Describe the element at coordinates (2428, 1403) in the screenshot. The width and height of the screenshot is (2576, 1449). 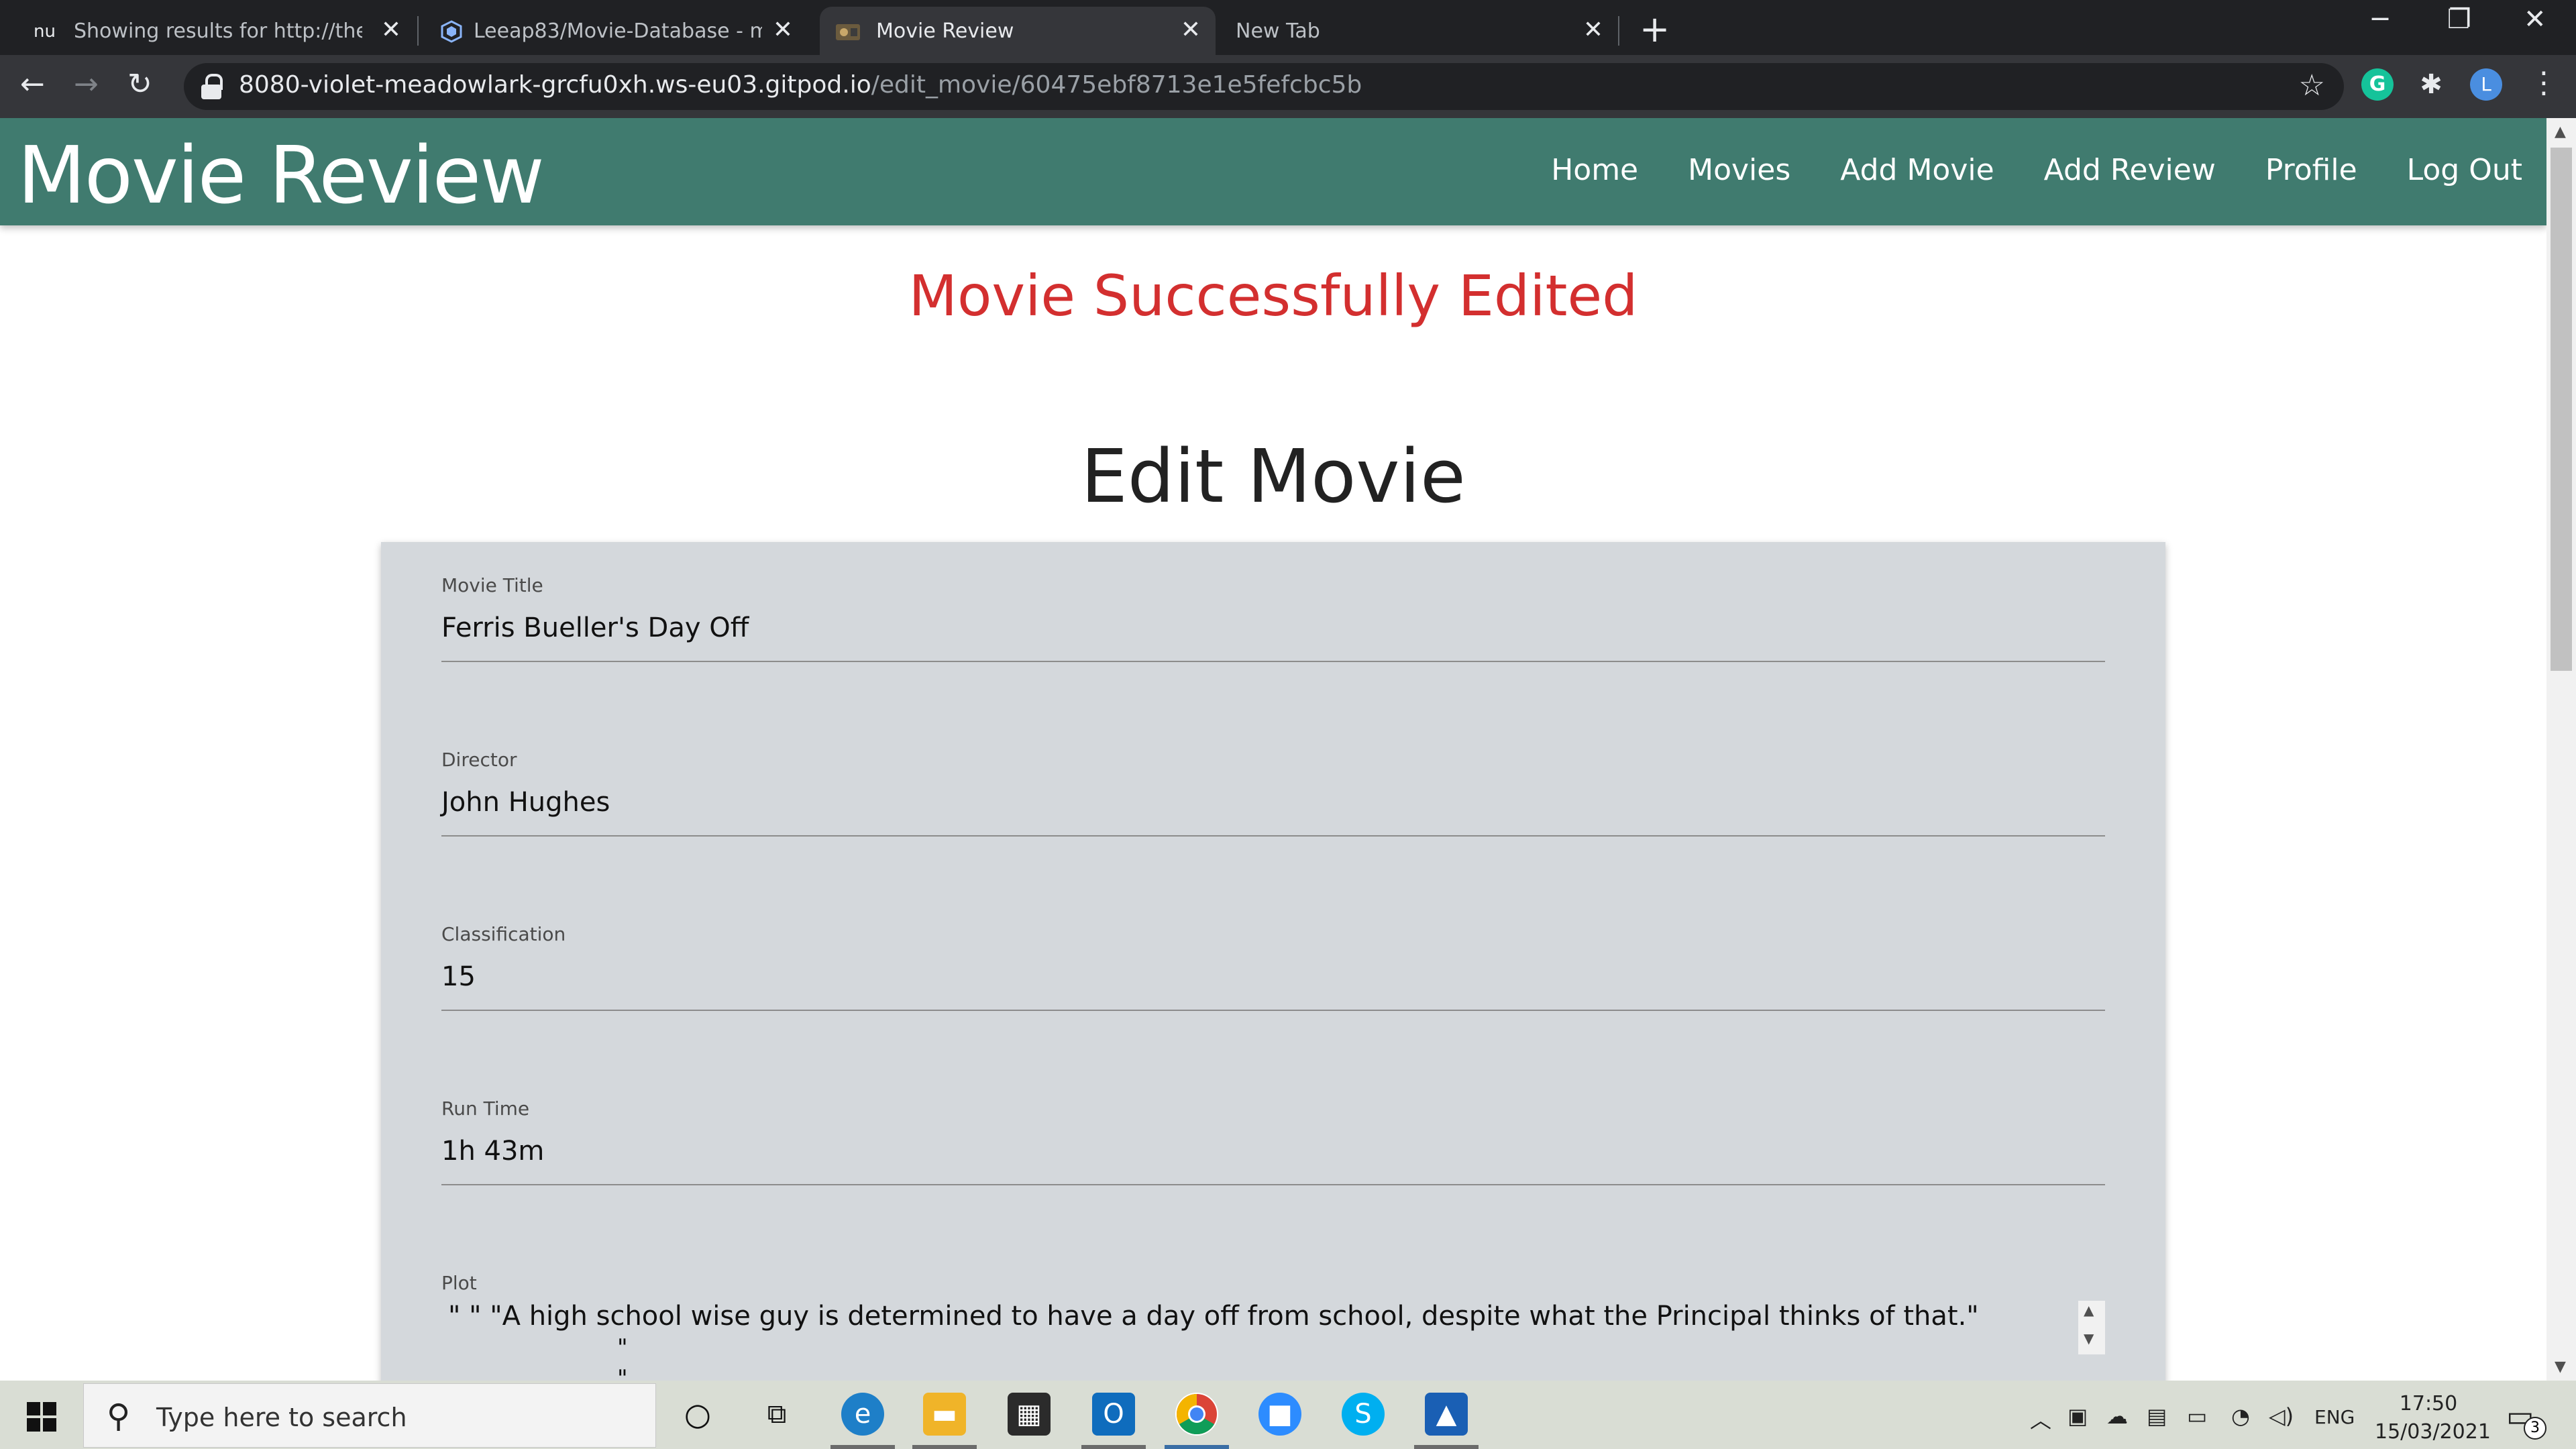
I see `clock-time: 17:50` at that location.